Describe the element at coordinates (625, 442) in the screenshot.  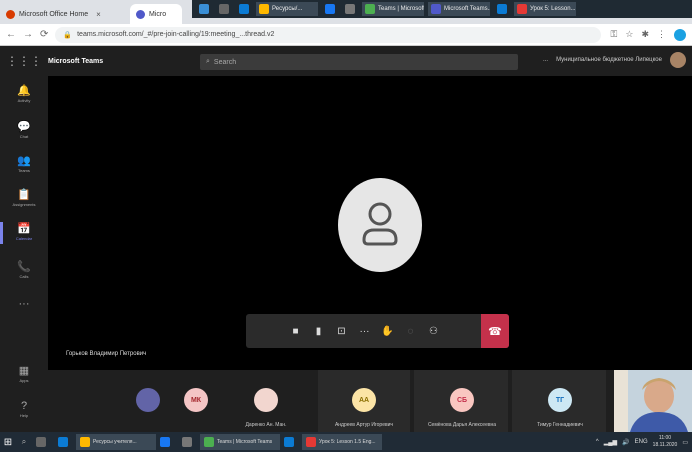
I see `volume-icon: 🔊` at that location.